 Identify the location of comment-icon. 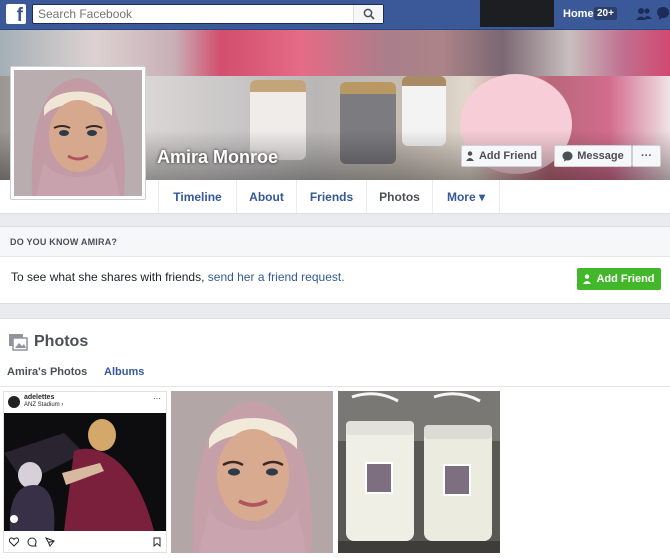
(32, 542).